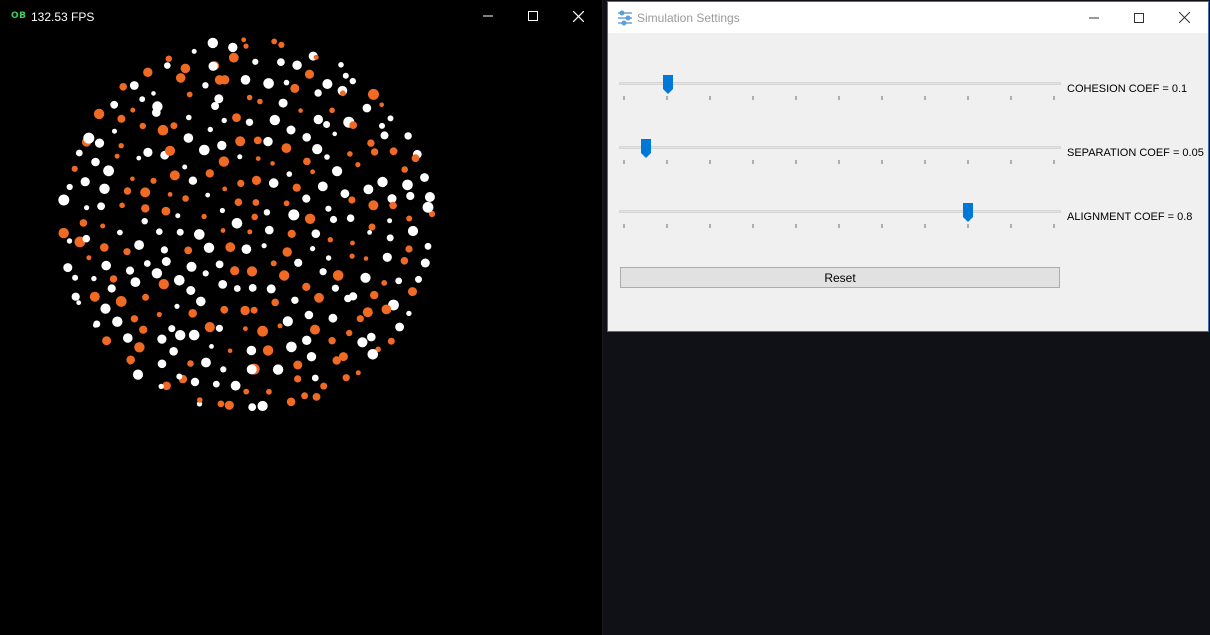 The height and width of the screenshot is (635, 1210). What do you see at coordinates (908, 17) in the screenshot?
I see `settings-titlebar: Simulation Settings` at bounding box center [908, 17].